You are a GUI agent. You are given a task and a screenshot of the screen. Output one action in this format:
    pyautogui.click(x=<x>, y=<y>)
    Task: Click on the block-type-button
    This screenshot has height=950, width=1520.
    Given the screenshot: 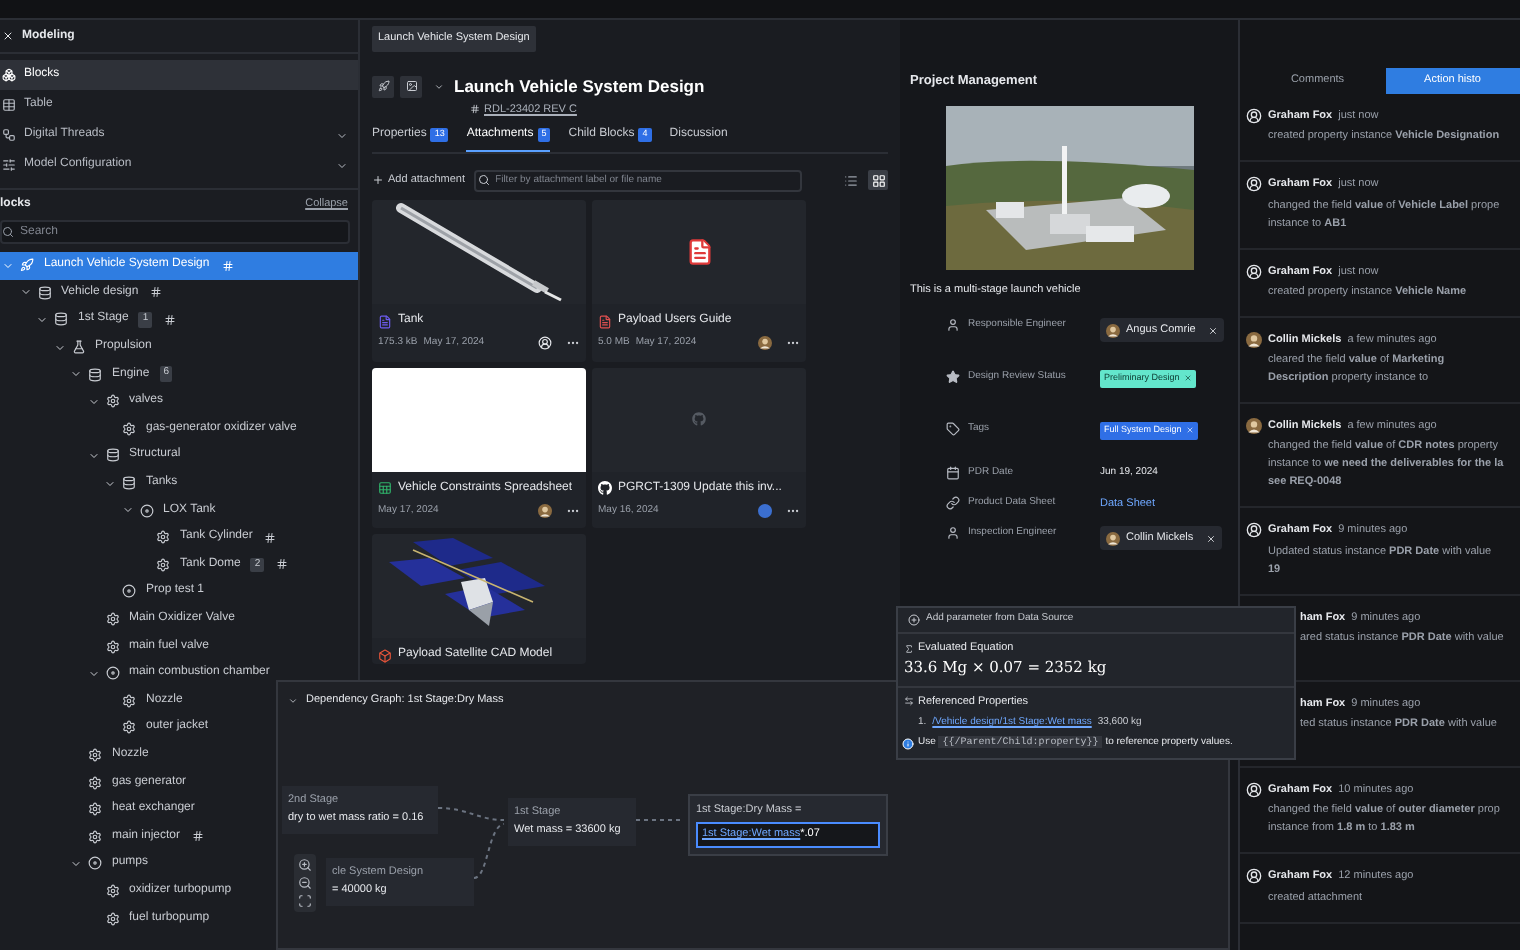 What is the action you would take?
    pyautogui.click(x=383, y=86)
    